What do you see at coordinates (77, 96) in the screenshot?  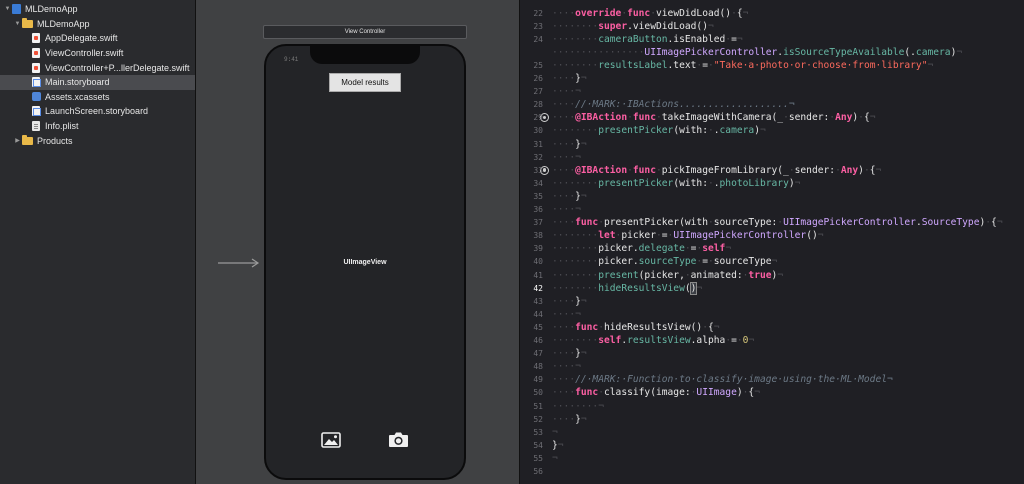 I see `navigator-item-label: Assets.xcassets` at bounding box center [77, 96].